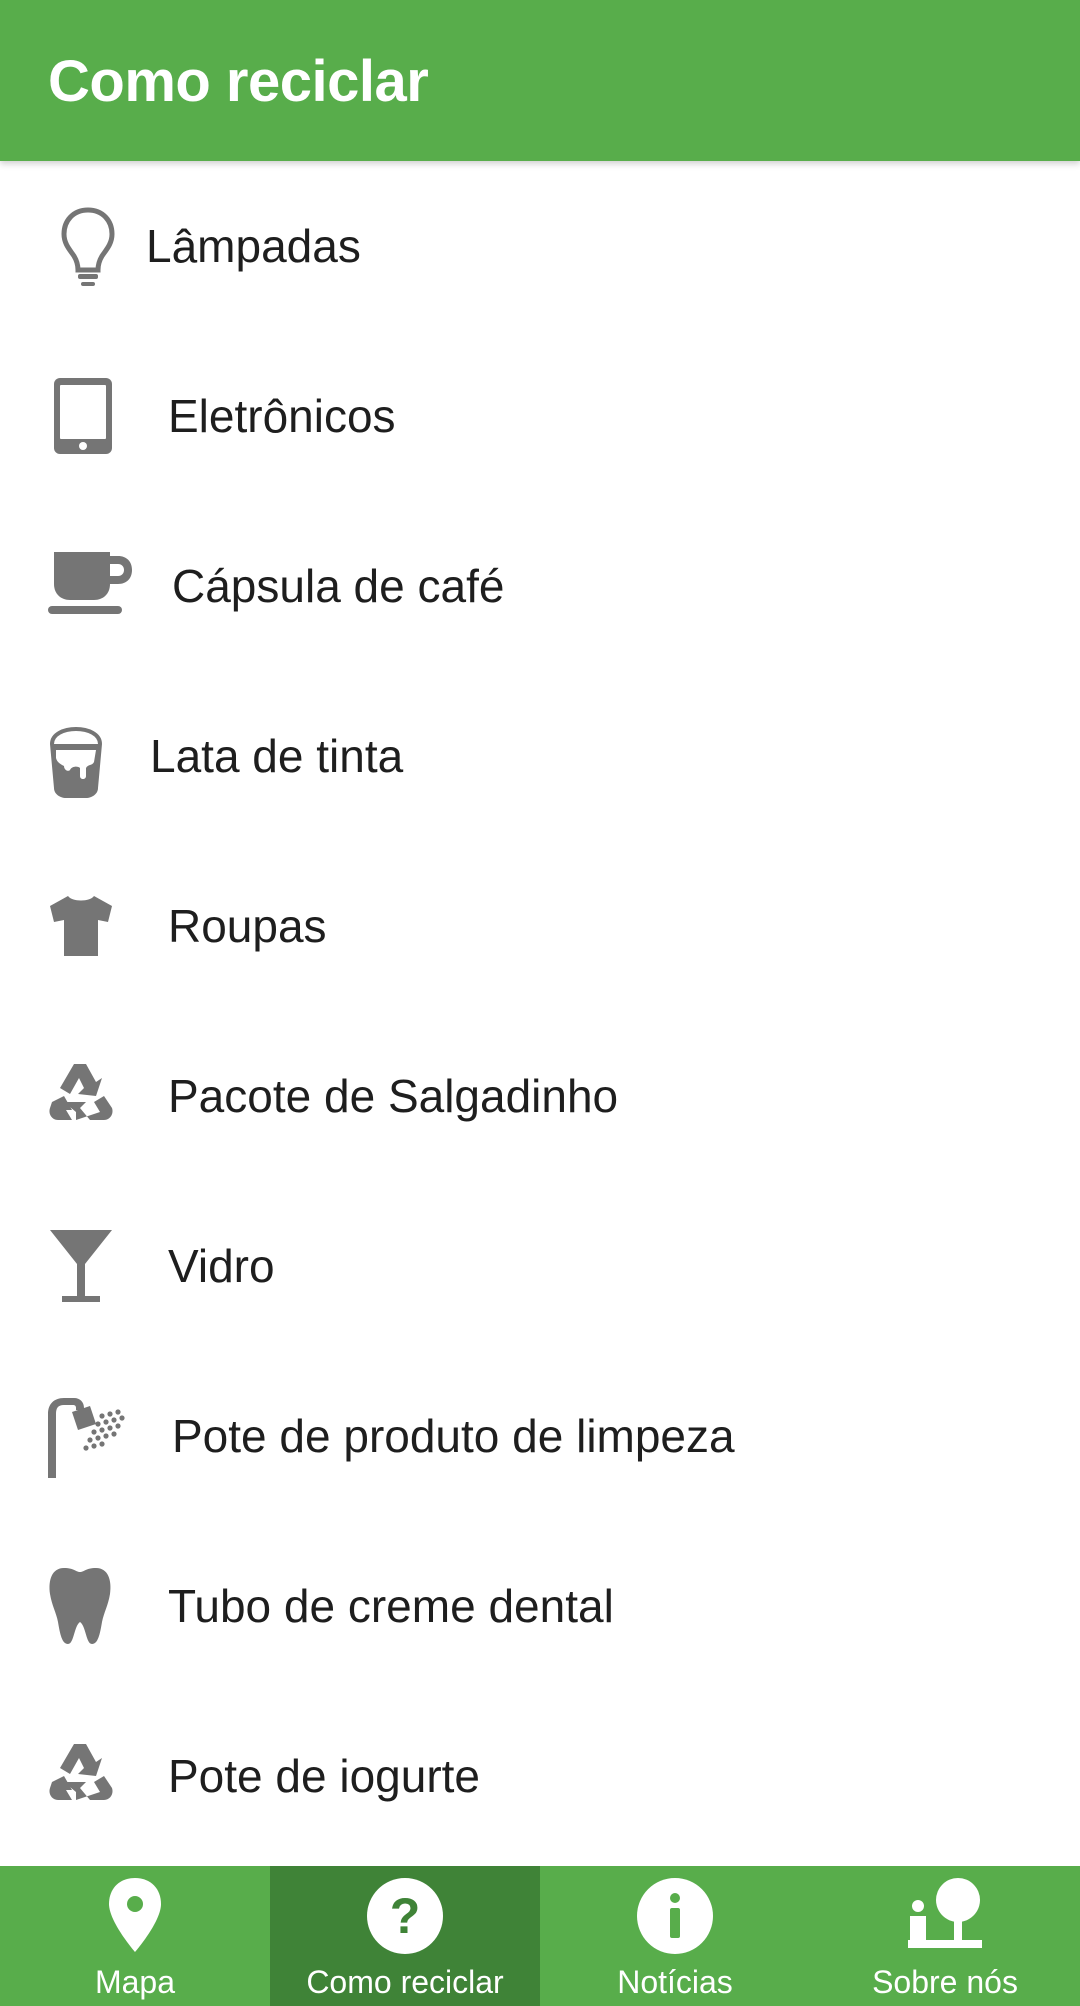  What do you see at coordinates (81, 1266) in the screenshot?
I see `cocktail-glass-icon` at bounding box center [81, 1266].